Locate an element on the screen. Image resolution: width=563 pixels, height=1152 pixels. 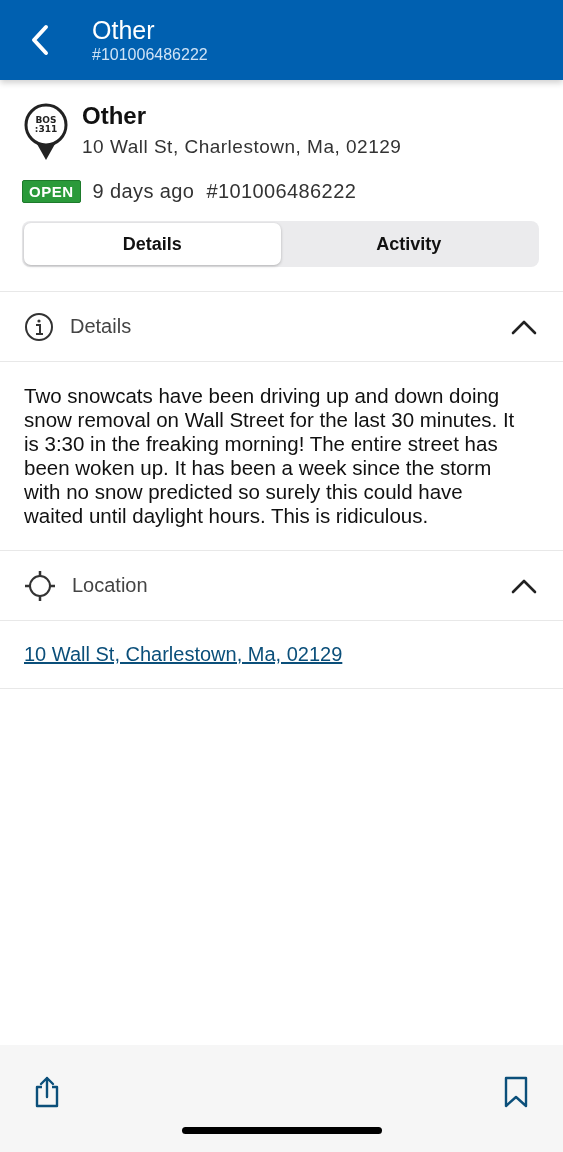
request-address: 10 Wall St, Charlestown, Ma, 02129 is located at coordinates (242, 147).